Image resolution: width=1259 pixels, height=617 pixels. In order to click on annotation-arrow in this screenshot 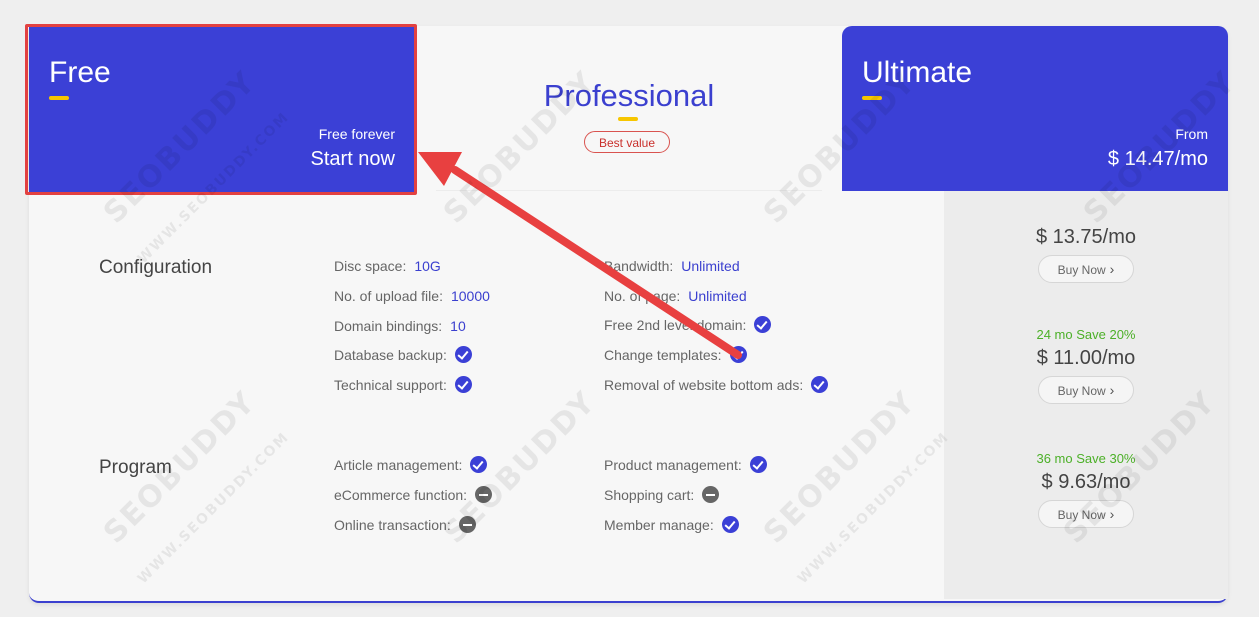, I will do `click(580, 255)`.